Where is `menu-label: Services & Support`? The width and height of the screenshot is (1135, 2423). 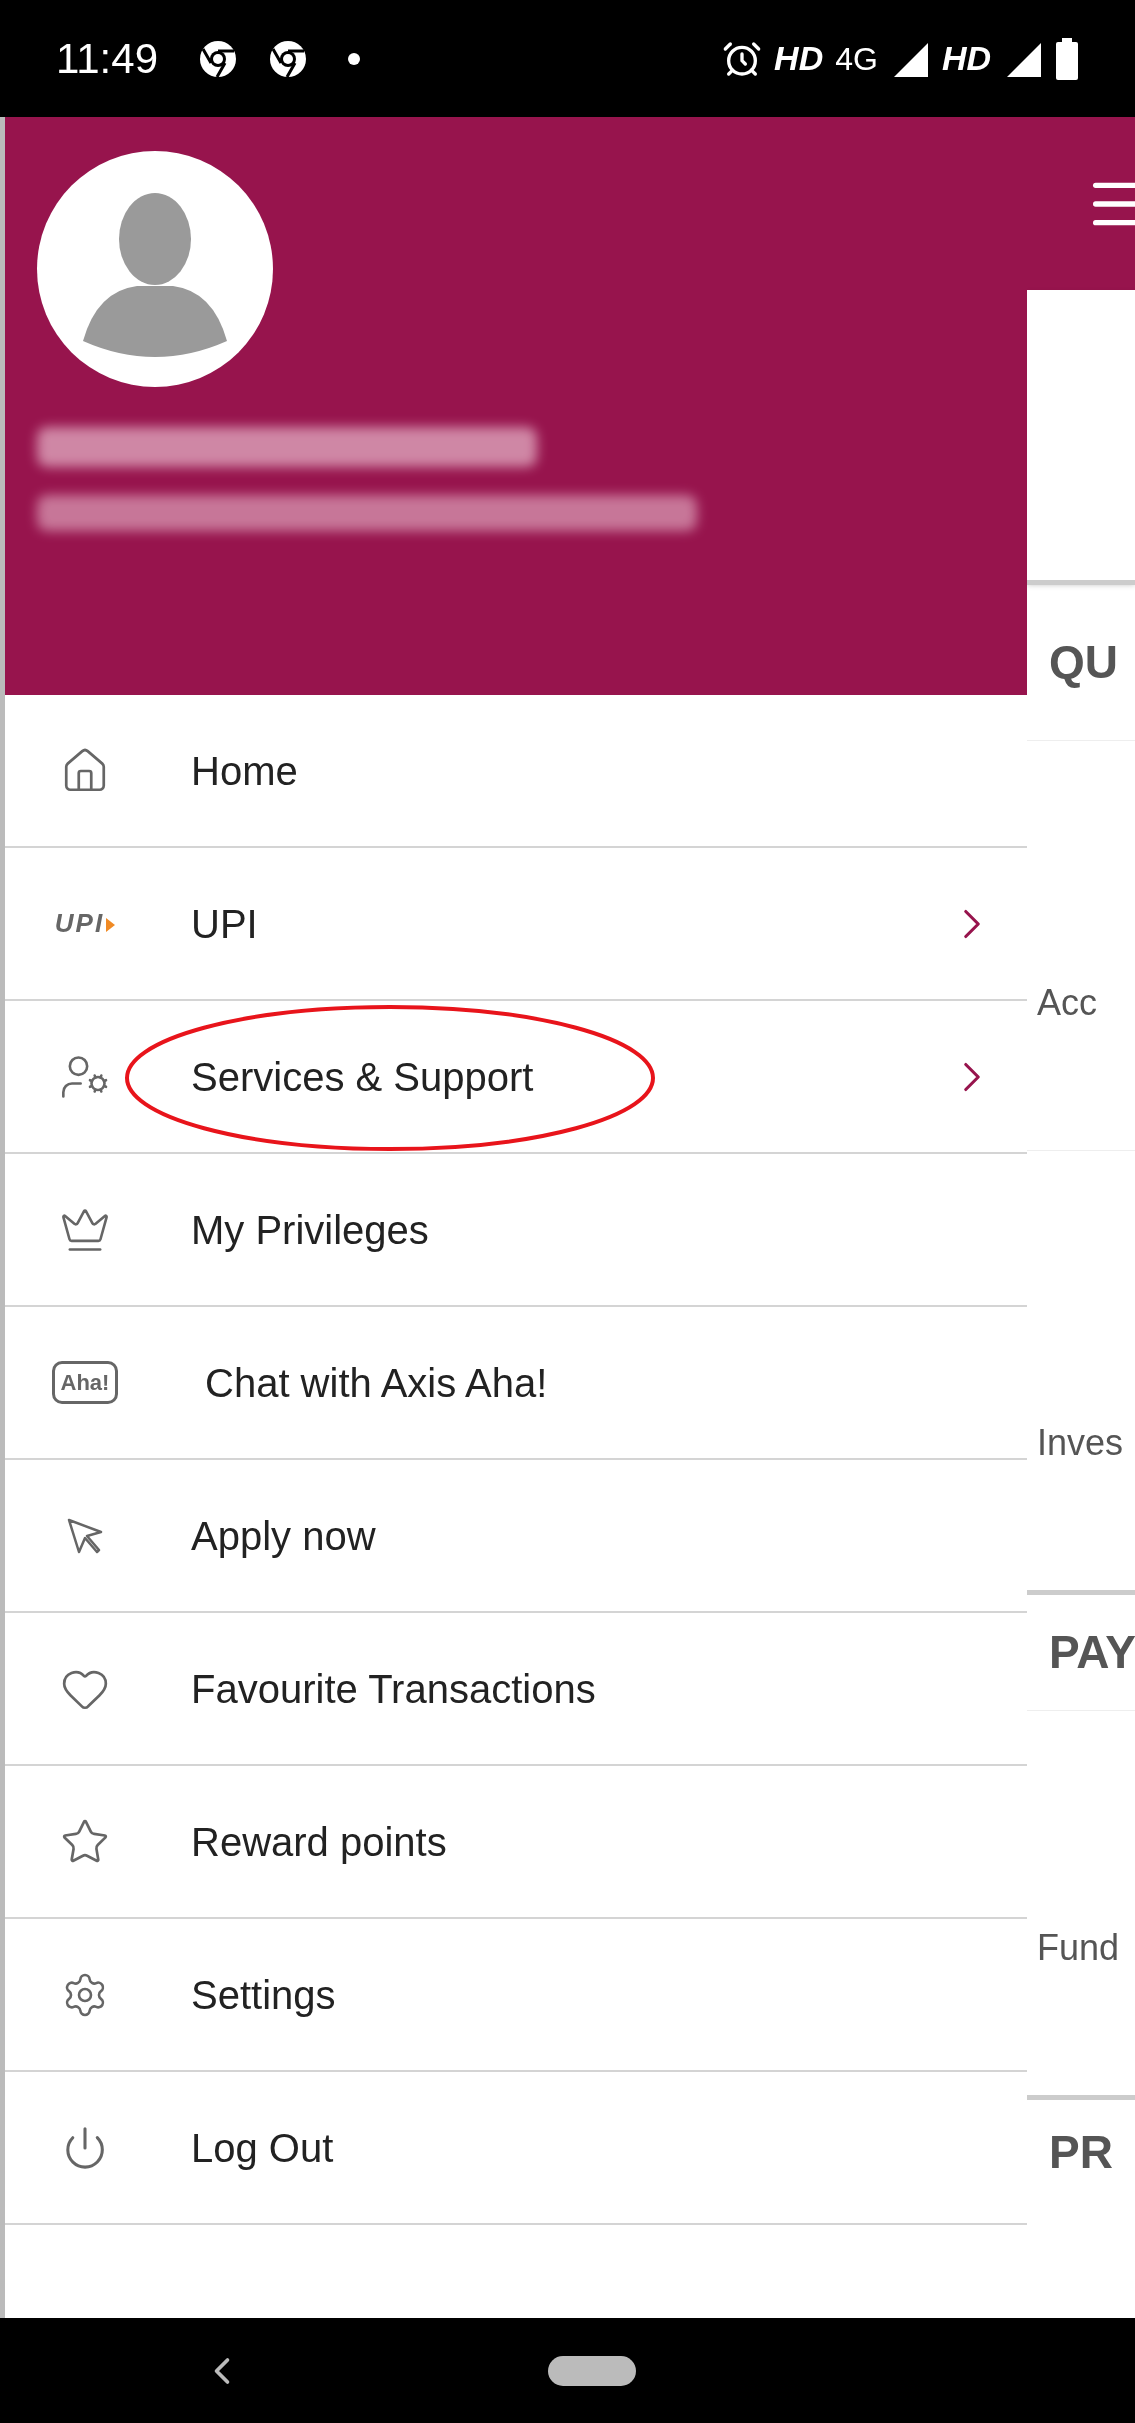
menu-label: Services & Support is located at coordinates (362, 1077).